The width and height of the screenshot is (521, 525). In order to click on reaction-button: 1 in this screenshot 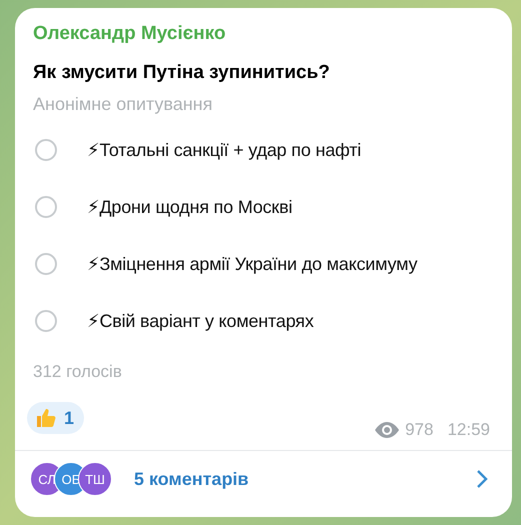, I will do `click(55, 418)`.